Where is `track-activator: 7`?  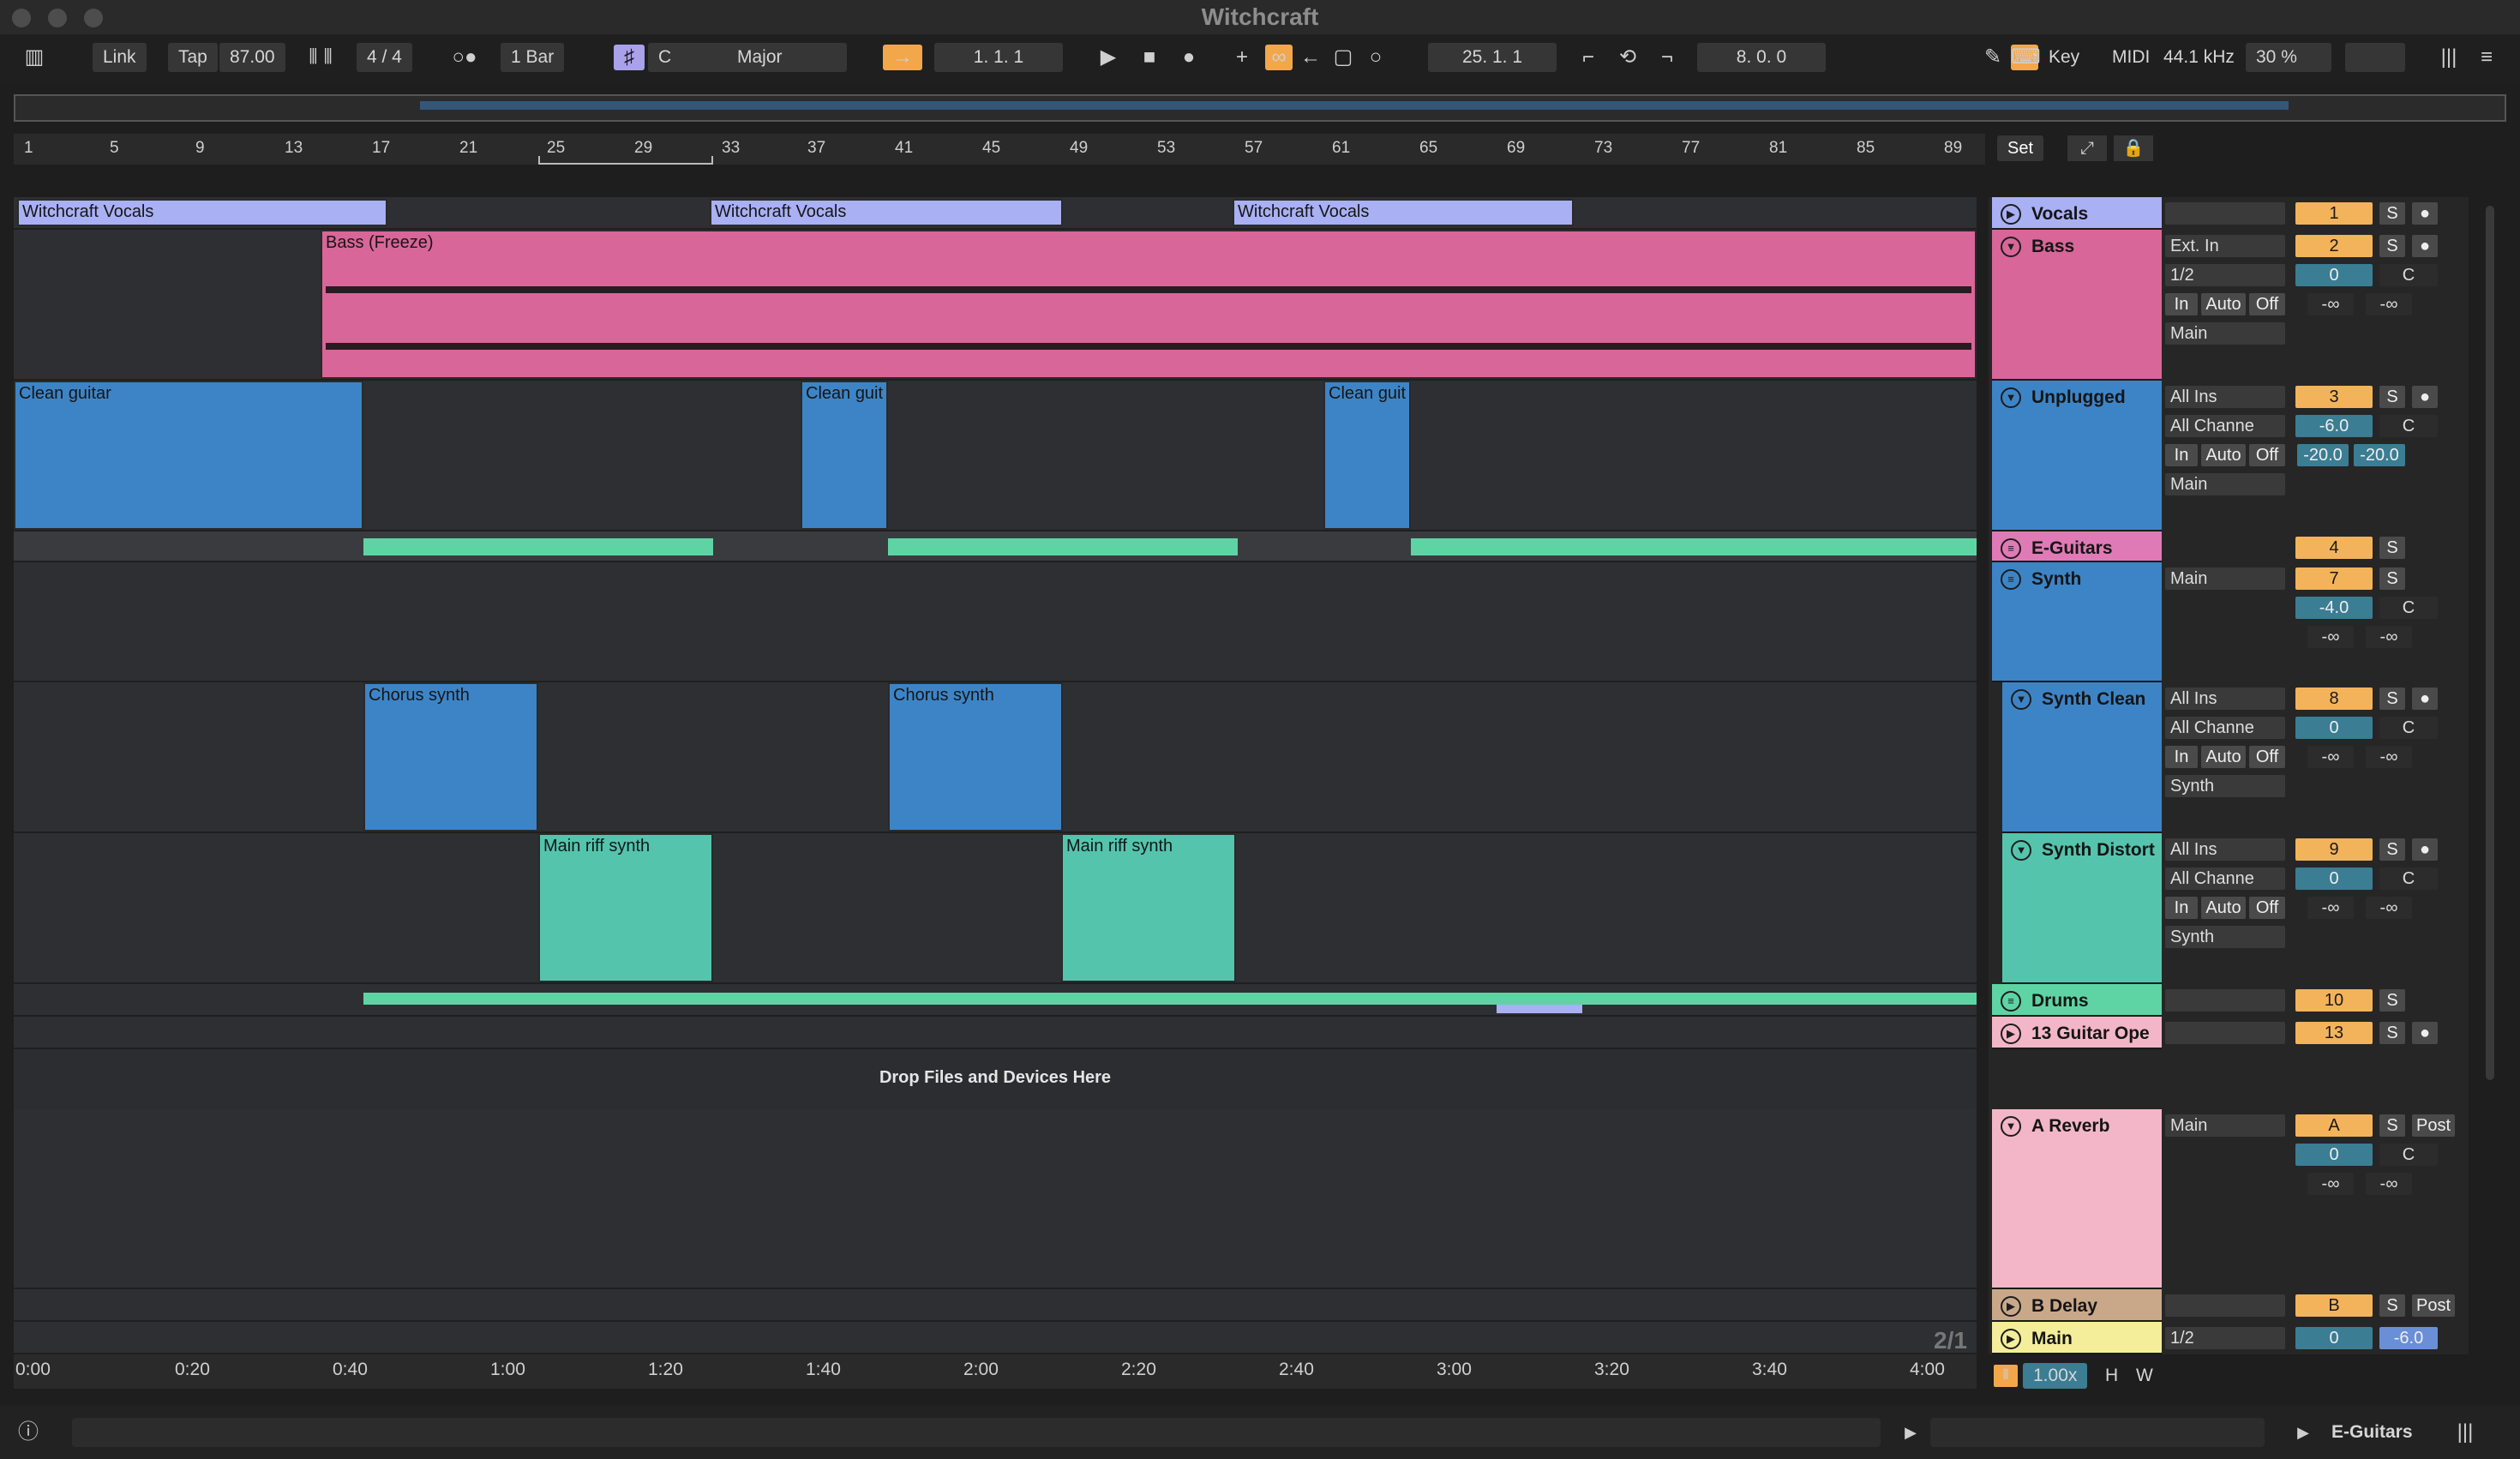 track-activator: 7 is located at coordinates (2334, 578).